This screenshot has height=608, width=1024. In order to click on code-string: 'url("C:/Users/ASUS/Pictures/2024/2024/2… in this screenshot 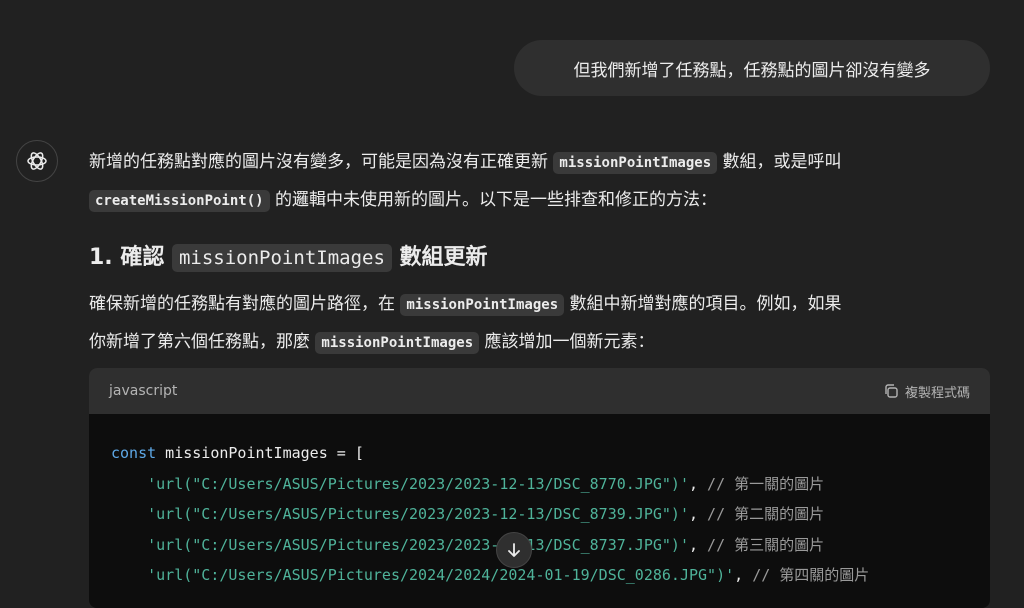, I will do `click(441, 575)`.